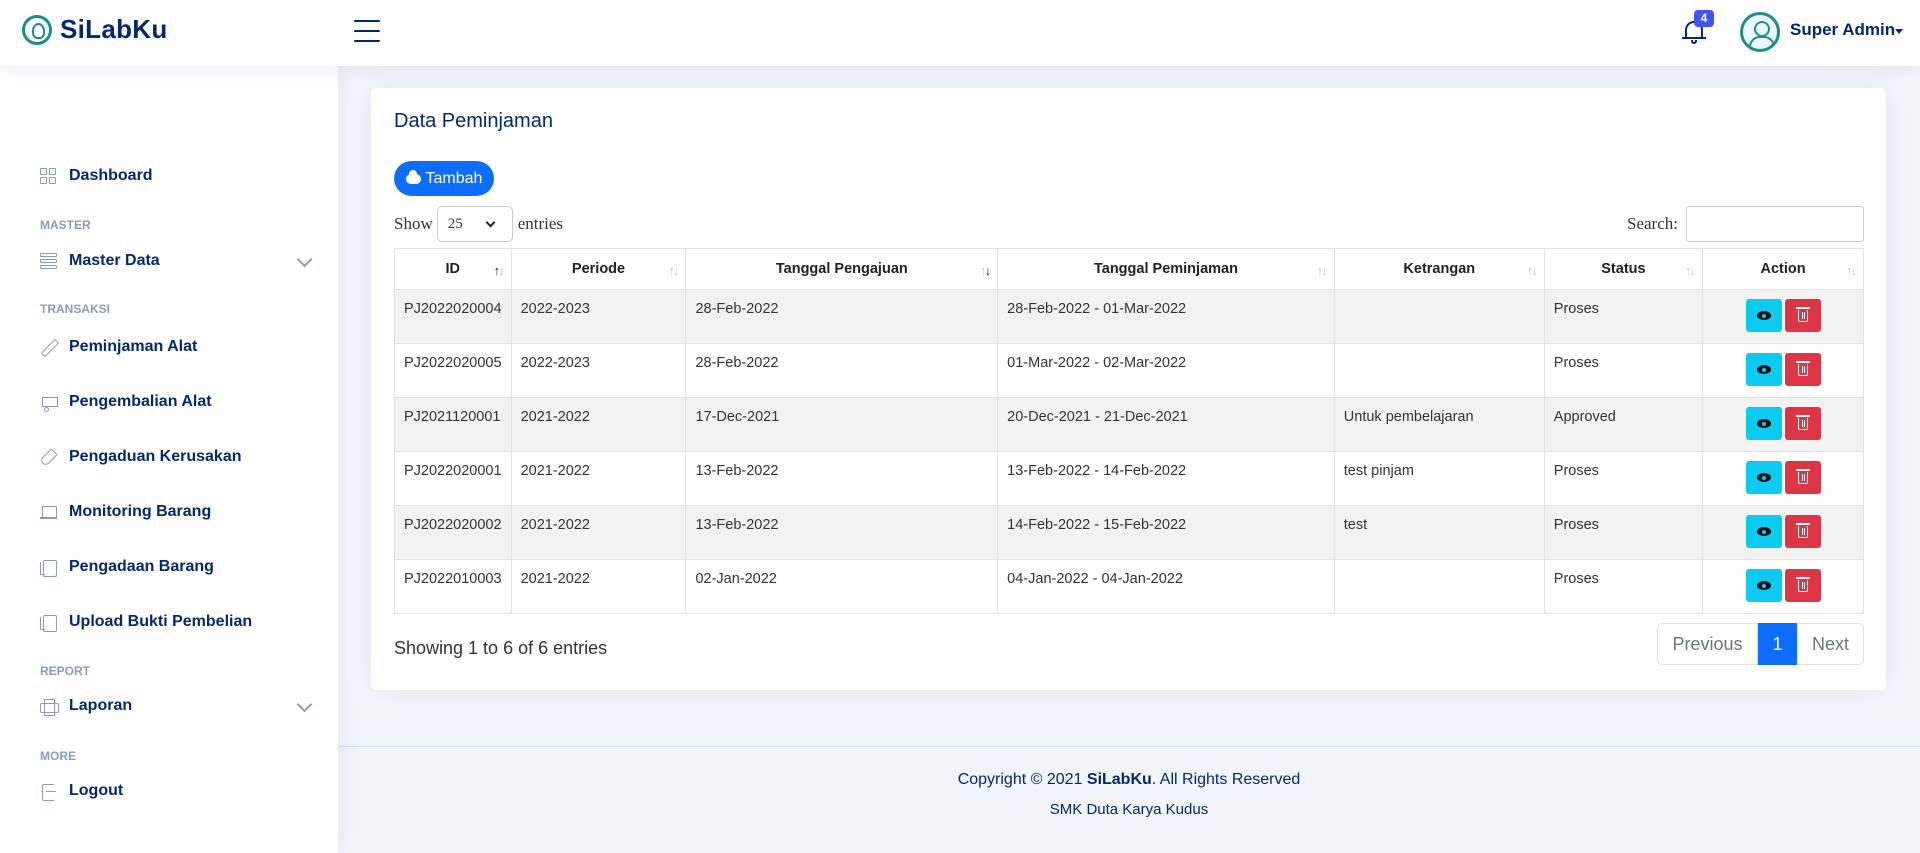 Image resolution: width=1920 pixels, height=853 pixels. Describe the element at coordinates (1704, 18) in the screenshot. I see `notification-count-badge: 4` at that location.